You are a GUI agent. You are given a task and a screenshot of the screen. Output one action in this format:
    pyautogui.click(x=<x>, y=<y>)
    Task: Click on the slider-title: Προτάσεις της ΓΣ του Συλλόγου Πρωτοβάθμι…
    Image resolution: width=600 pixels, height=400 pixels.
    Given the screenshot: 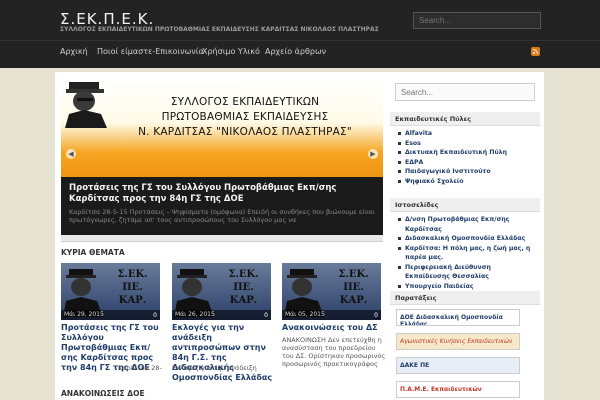 What is the action you would take?
    pyautogui.click(x=222, y=194)
    